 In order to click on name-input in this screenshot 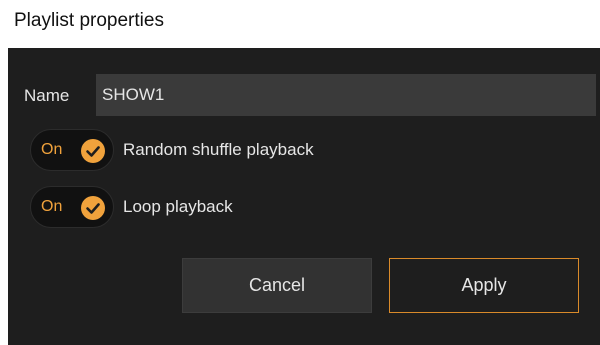, I will do `click(346, 95)`.